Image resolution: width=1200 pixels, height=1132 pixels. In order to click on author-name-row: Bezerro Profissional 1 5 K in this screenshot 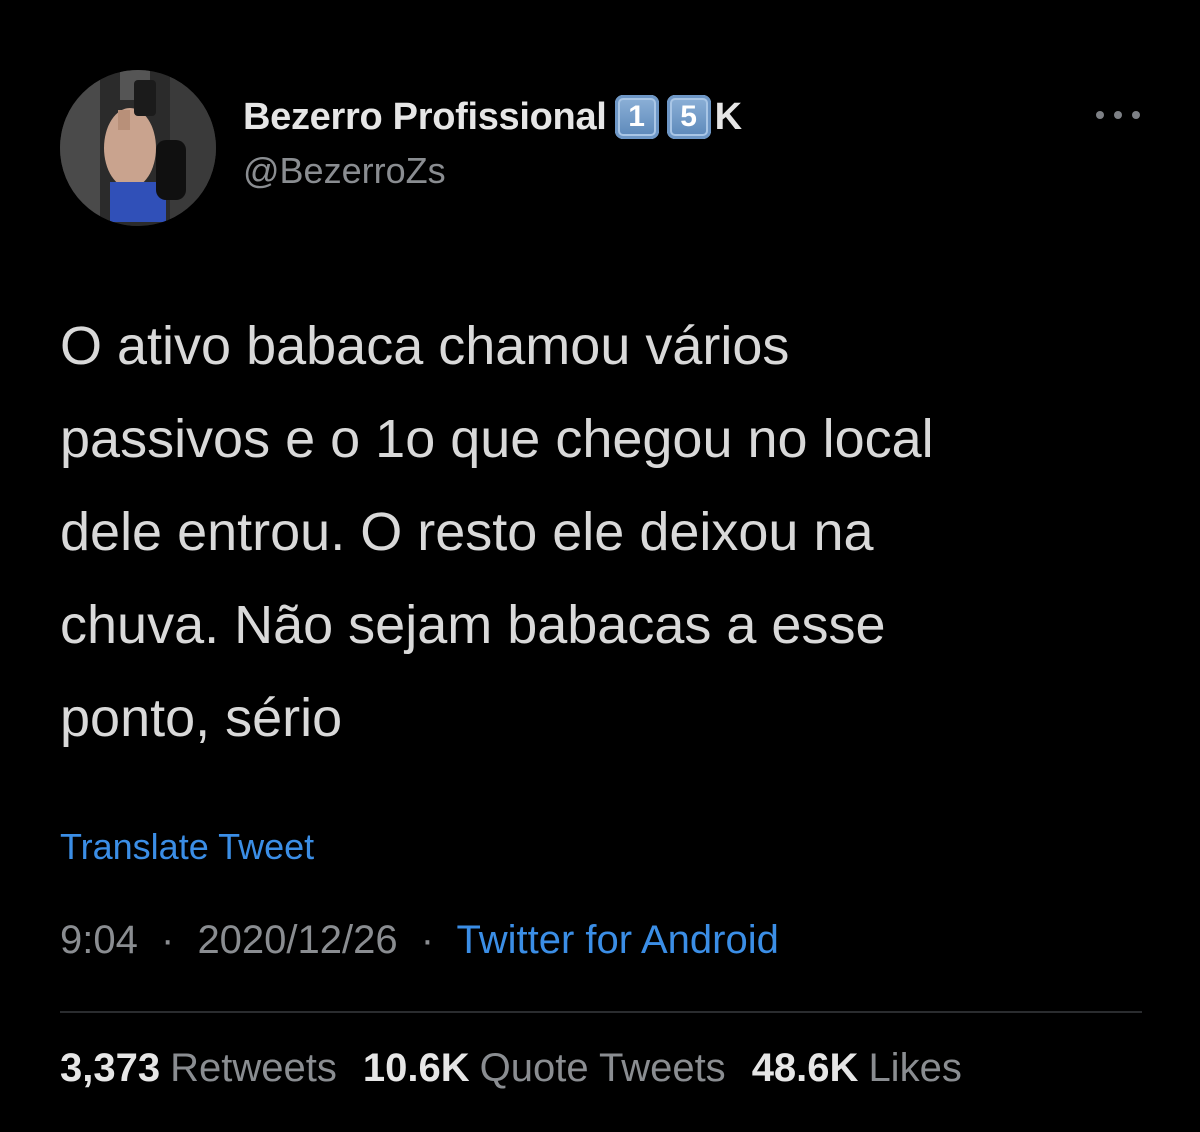, I will do `click(492, 117)`.